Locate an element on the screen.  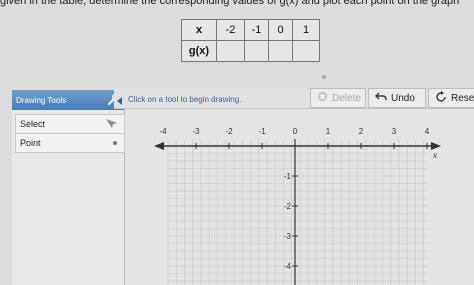
drawing-tools-title: Drawing Tools is located at coordinates (41, 100).